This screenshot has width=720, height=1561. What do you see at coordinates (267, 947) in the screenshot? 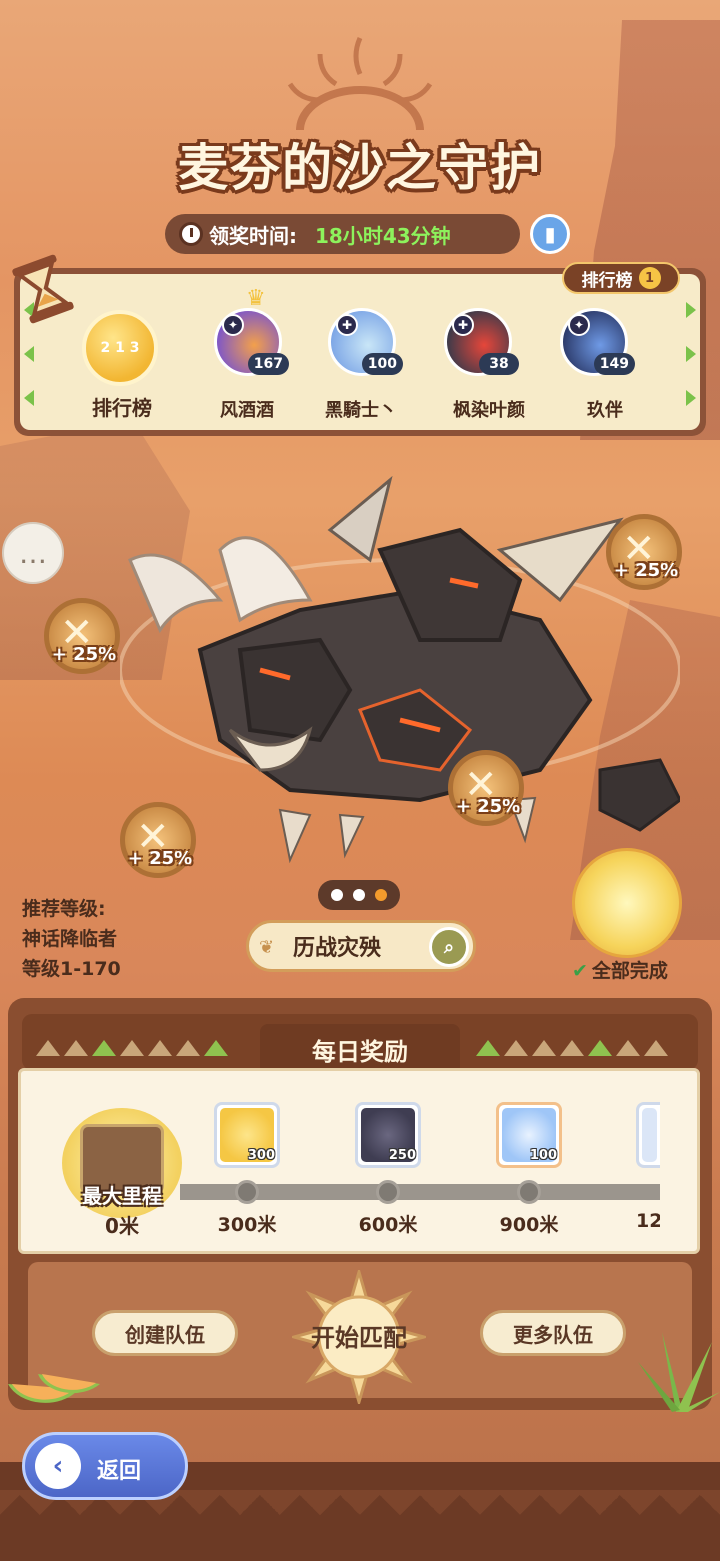
I see `leaf-icon: ❦` at bounding box center [267, 947].